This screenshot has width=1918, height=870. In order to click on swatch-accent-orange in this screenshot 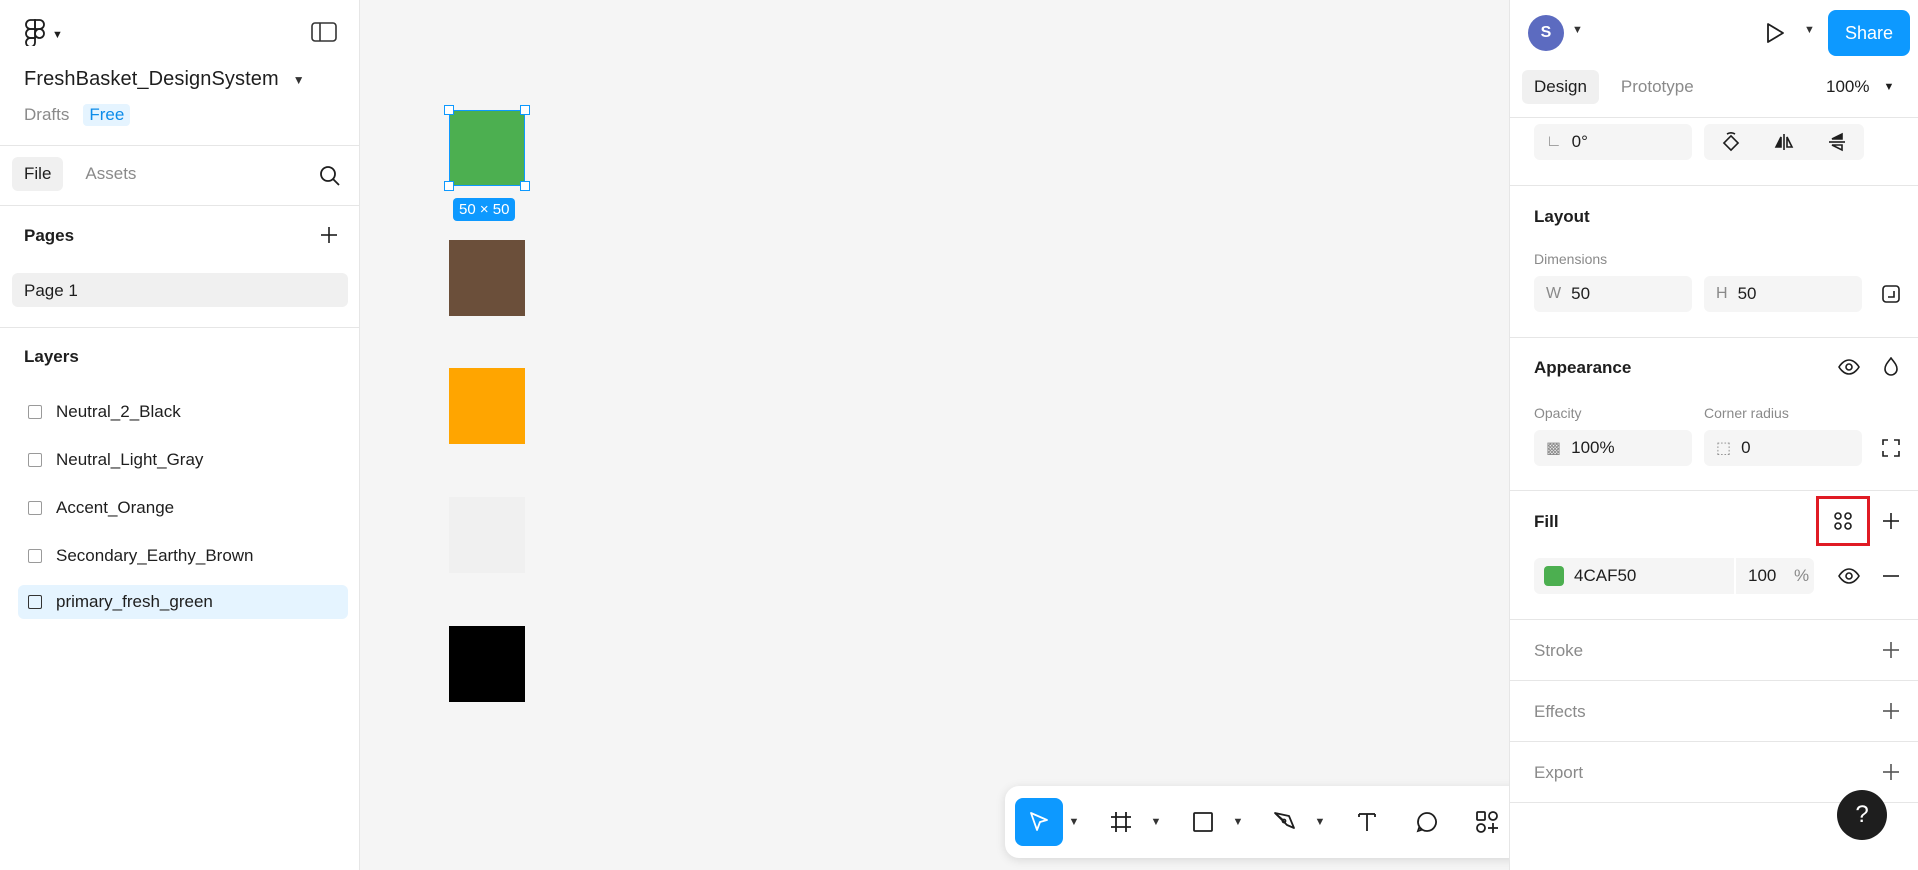, I will do `click(487, 406)`.